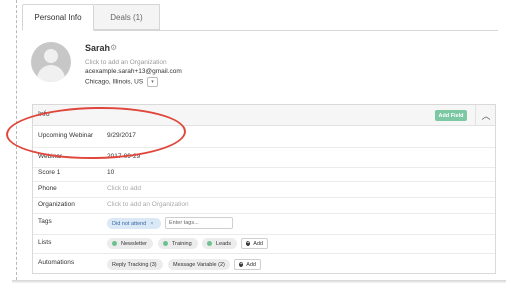 This screenshot has height=288, width=514. I want to click on tab-deals: Deals (1), so click(127, 17).